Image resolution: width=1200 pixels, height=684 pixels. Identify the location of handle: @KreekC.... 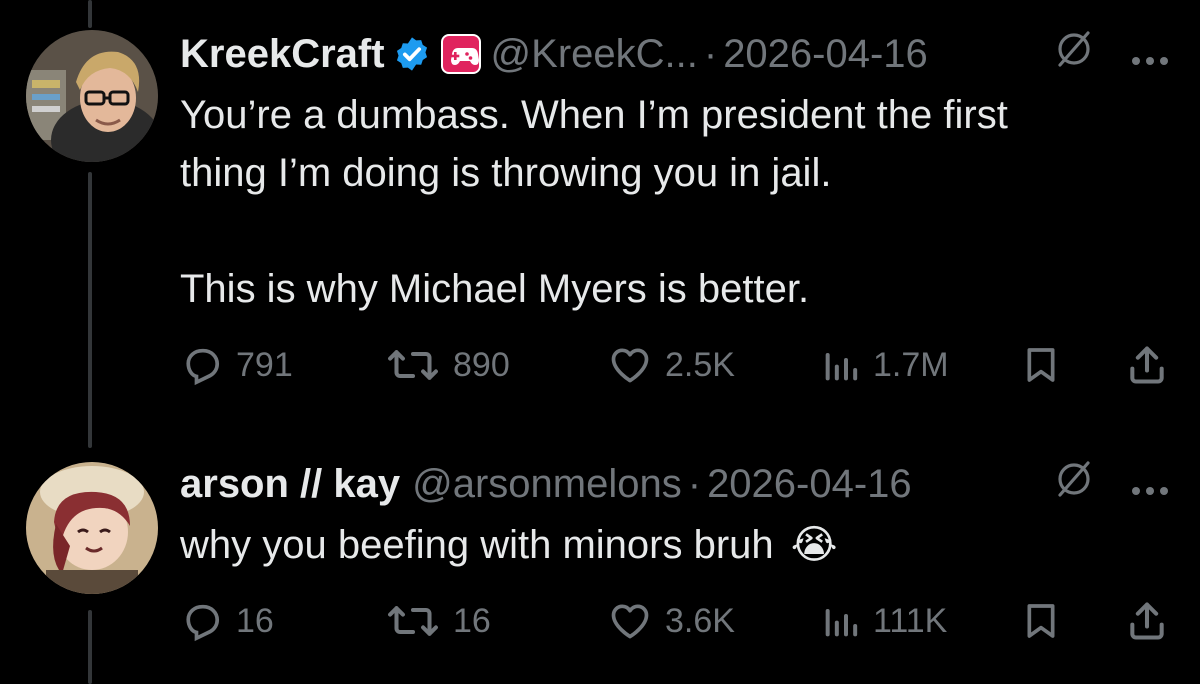
(594, 54).